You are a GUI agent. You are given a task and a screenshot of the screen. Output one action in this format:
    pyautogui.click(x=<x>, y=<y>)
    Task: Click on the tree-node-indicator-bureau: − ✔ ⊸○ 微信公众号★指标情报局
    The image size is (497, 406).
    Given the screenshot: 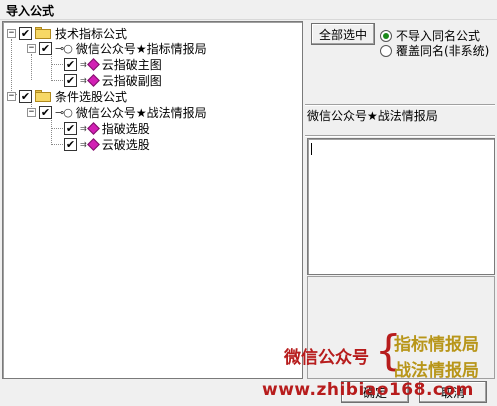 What is the action you would take?
    pyautogui.click(x=117, y=48)
    